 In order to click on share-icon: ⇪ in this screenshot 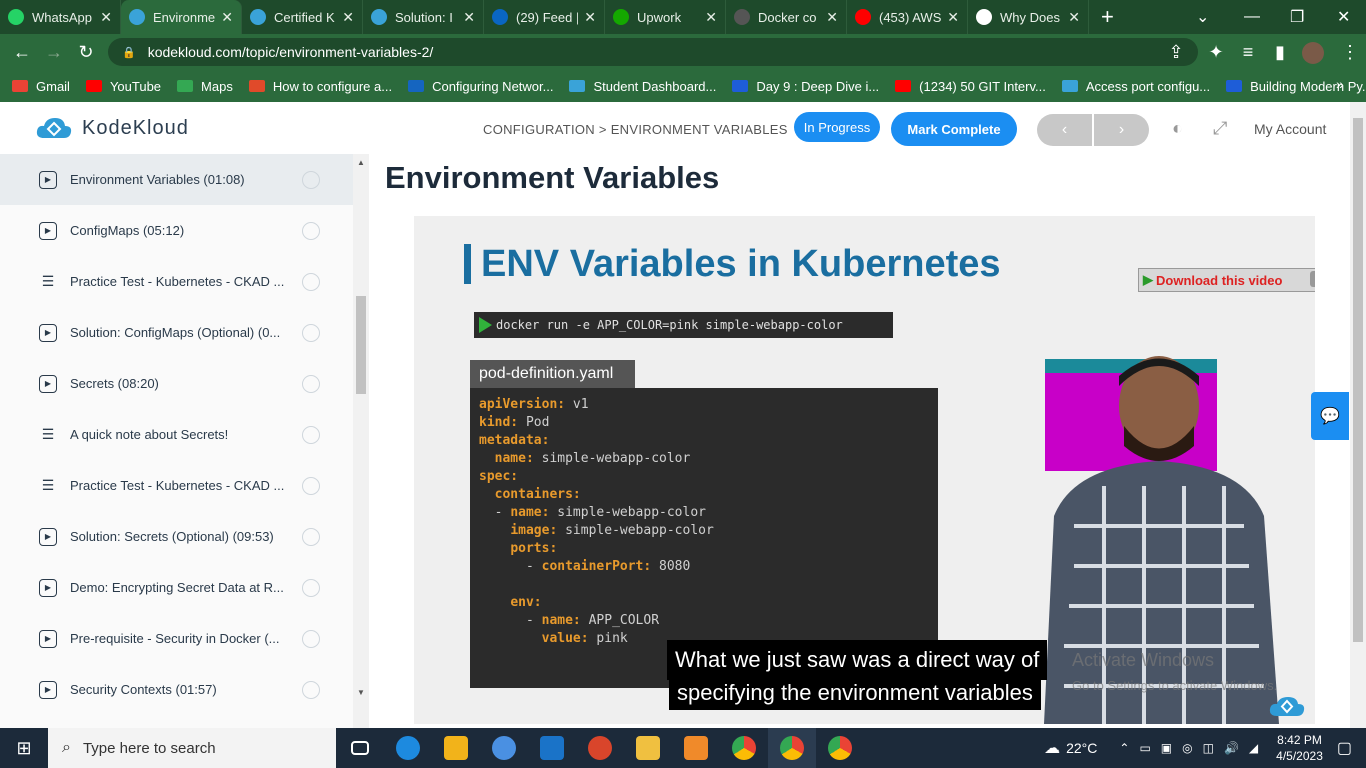, I will do `click(1176, 52)`.